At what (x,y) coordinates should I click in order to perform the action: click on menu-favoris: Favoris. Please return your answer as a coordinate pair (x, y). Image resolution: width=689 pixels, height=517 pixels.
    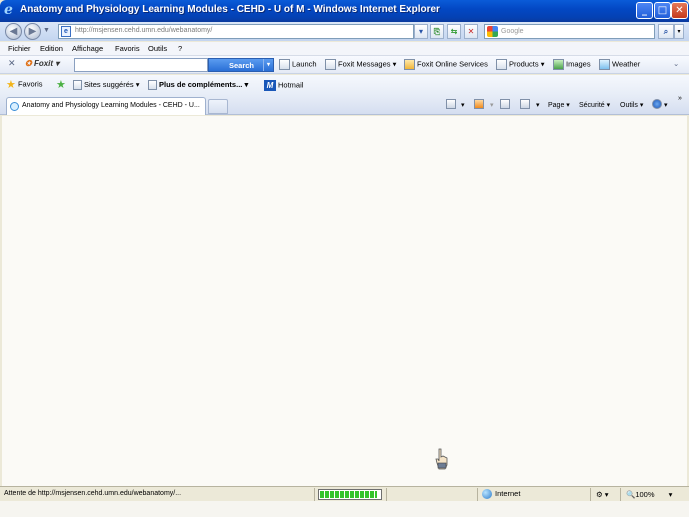
    Looking at the image, I should click on (127, 48).